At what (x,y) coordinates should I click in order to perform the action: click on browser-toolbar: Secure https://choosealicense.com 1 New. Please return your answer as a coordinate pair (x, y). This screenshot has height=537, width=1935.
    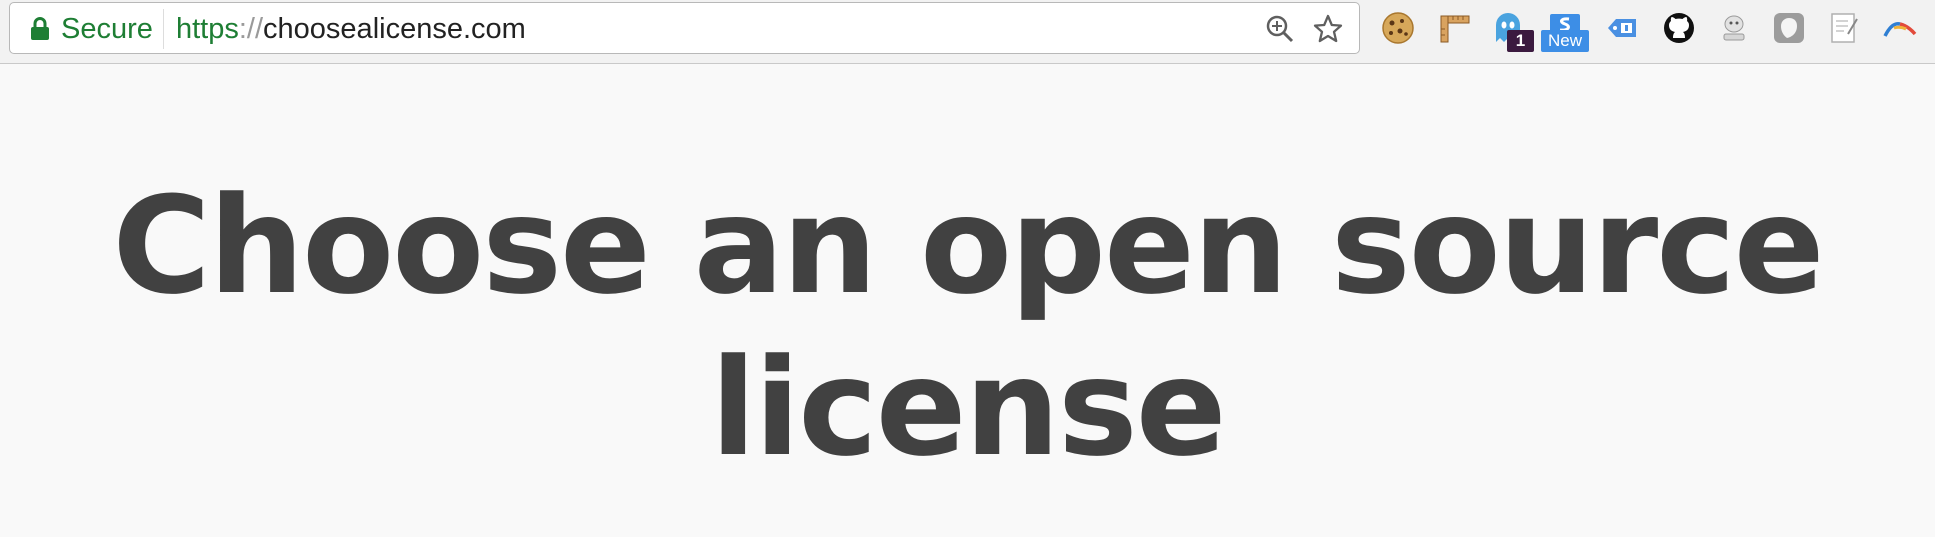
    Looking at the image, I should click on (967, 32).